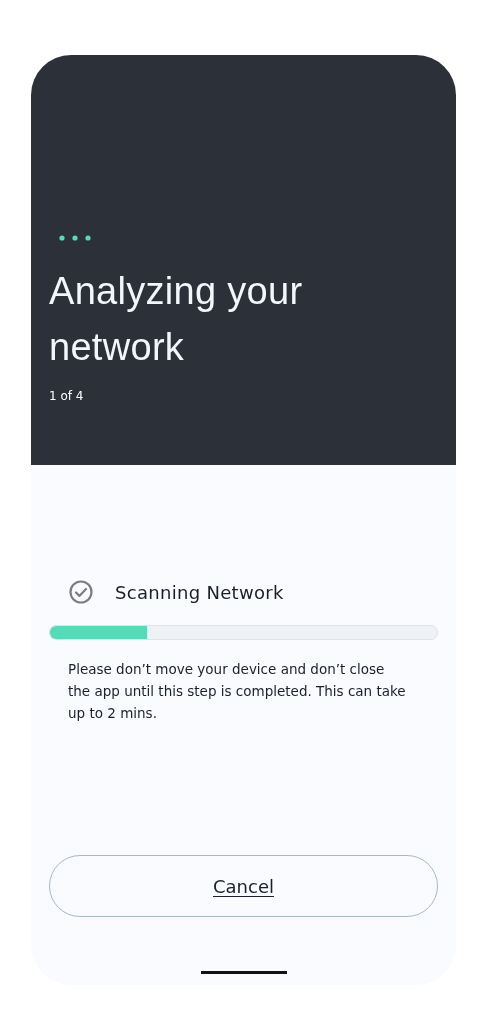  What do you see at coordinates (75, 238) in the screenshot?
I see `loading-dots-icon` at bounding box center [75, 238].